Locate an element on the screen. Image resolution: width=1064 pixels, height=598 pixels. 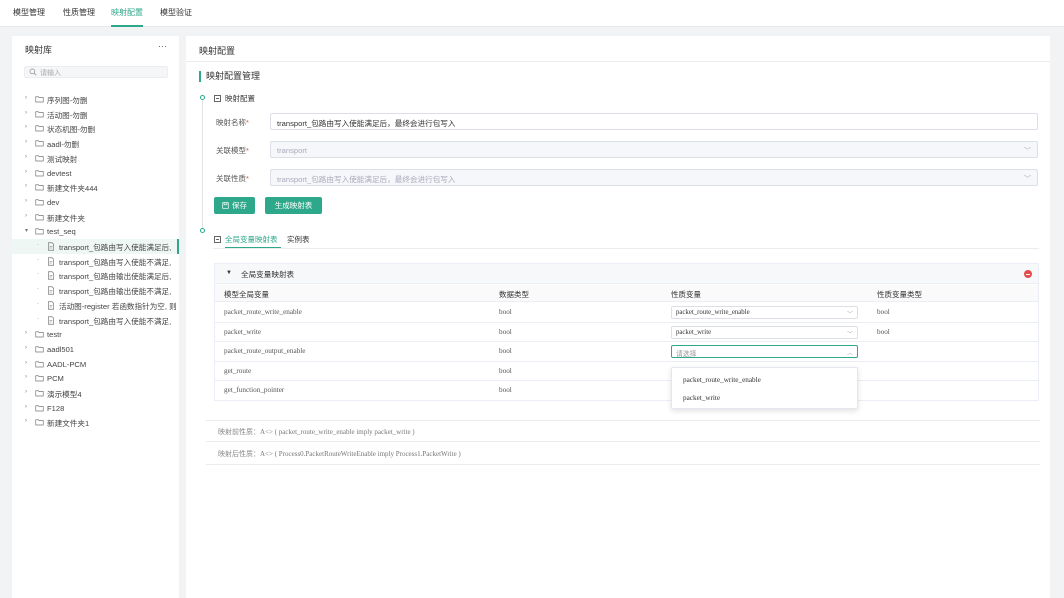
divider is located at coordinates (618, 61).